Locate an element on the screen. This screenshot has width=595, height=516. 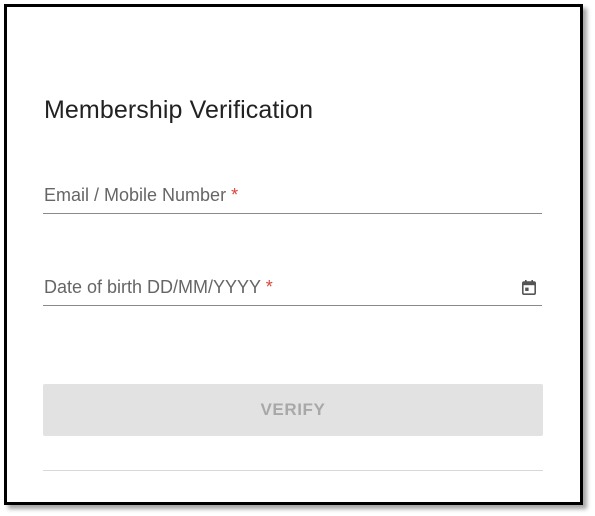
verify-button: VERIFY is located at coordinates (293, 410).